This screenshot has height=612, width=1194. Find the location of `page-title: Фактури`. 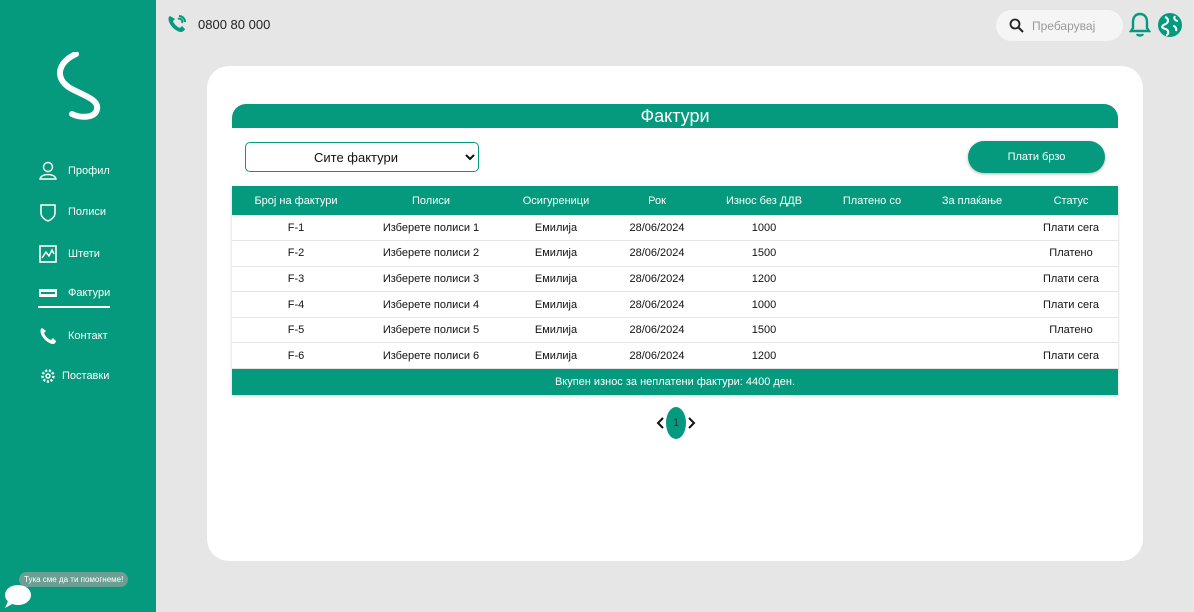

page-title: Фактури is located at coordinates (675, 116).